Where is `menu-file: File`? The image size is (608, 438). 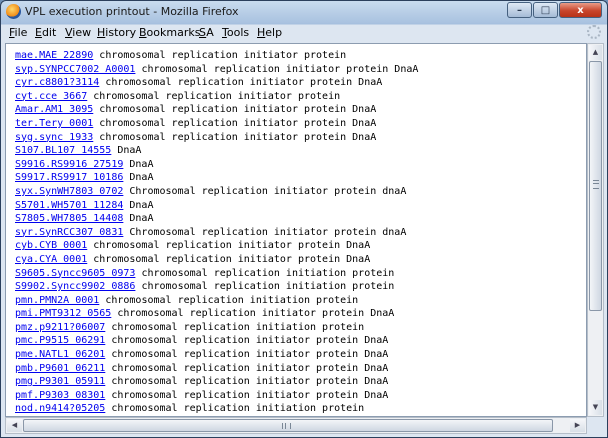
menu-file: File is located at coordinates (18, 32).